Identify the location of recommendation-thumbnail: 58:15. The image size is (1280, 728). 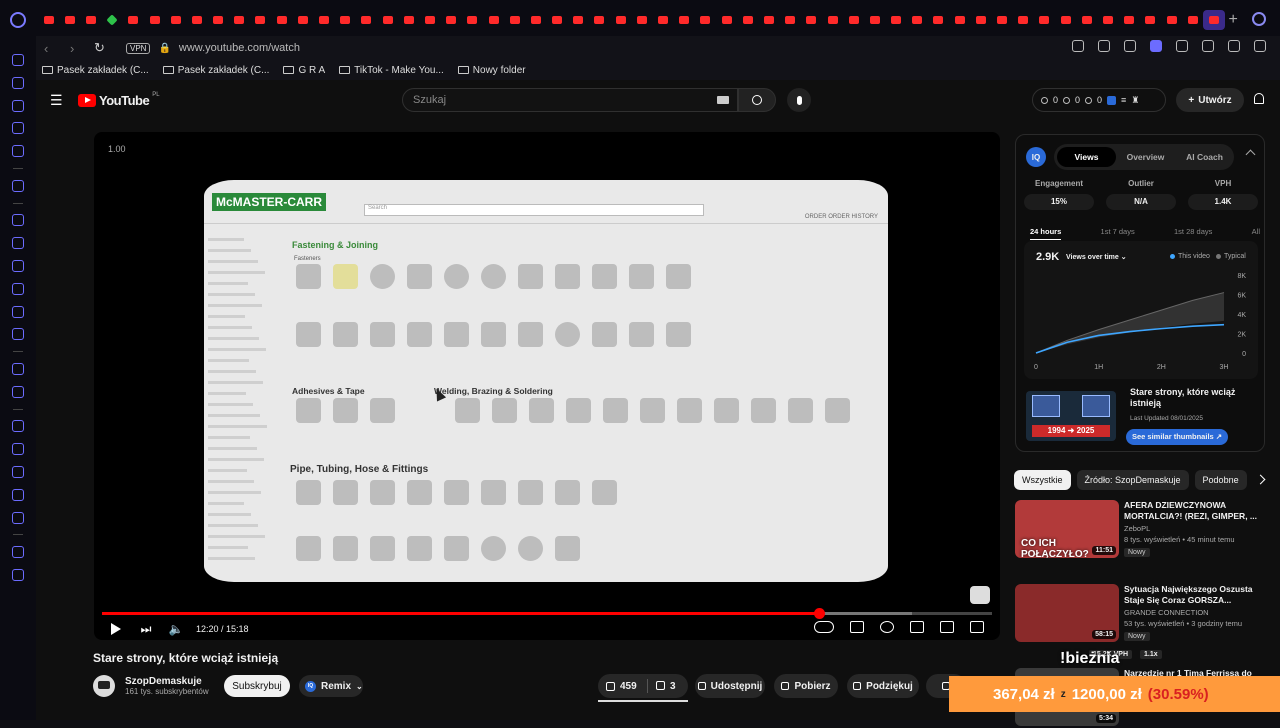
(1067, 613).